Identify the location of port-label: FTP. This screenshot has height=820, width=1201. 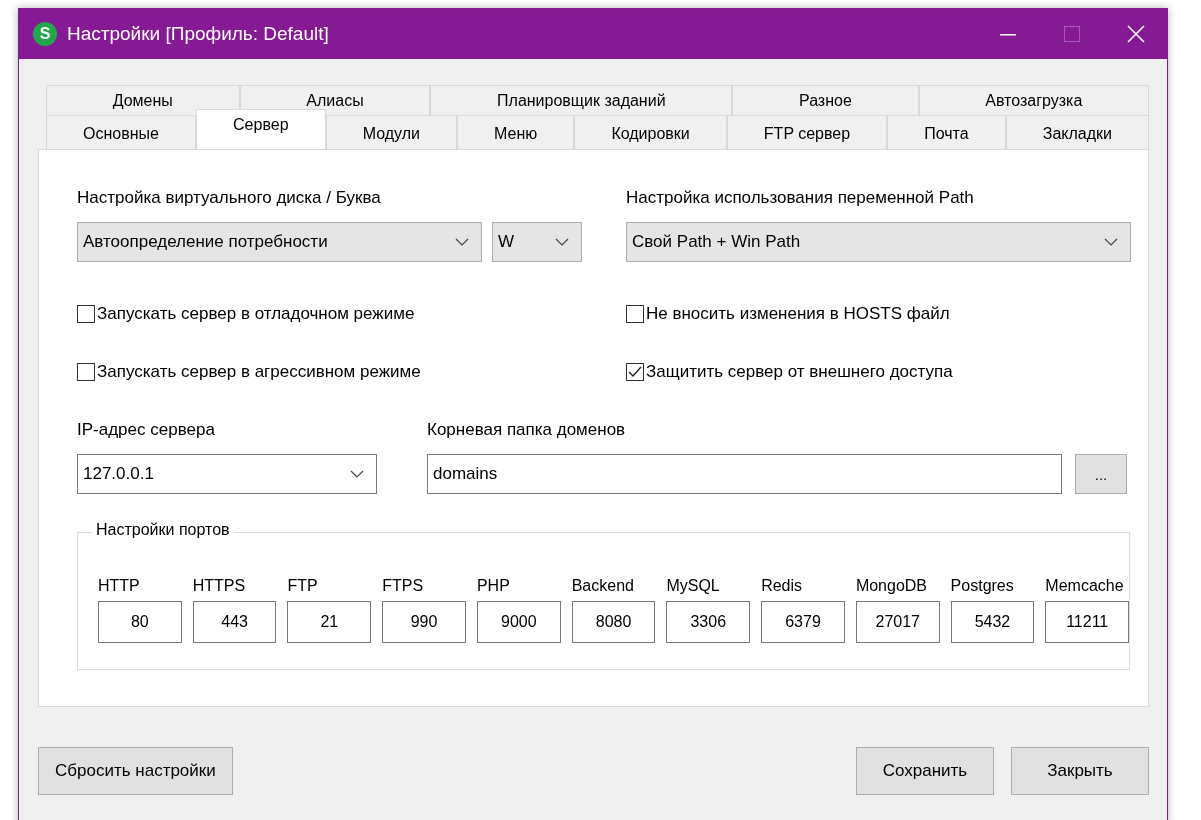
(303, 586).